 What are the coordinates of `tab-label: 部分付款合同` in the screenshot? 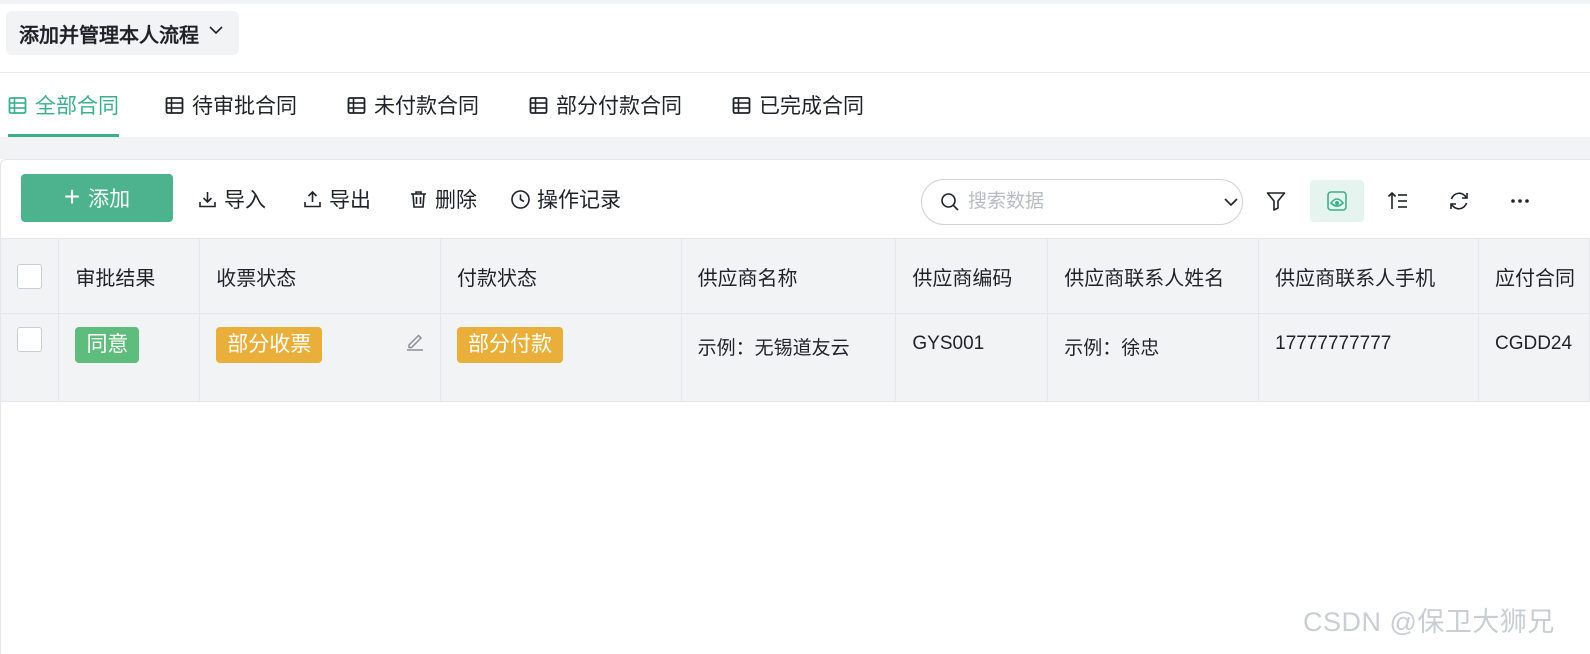 It's located at (619, 106).